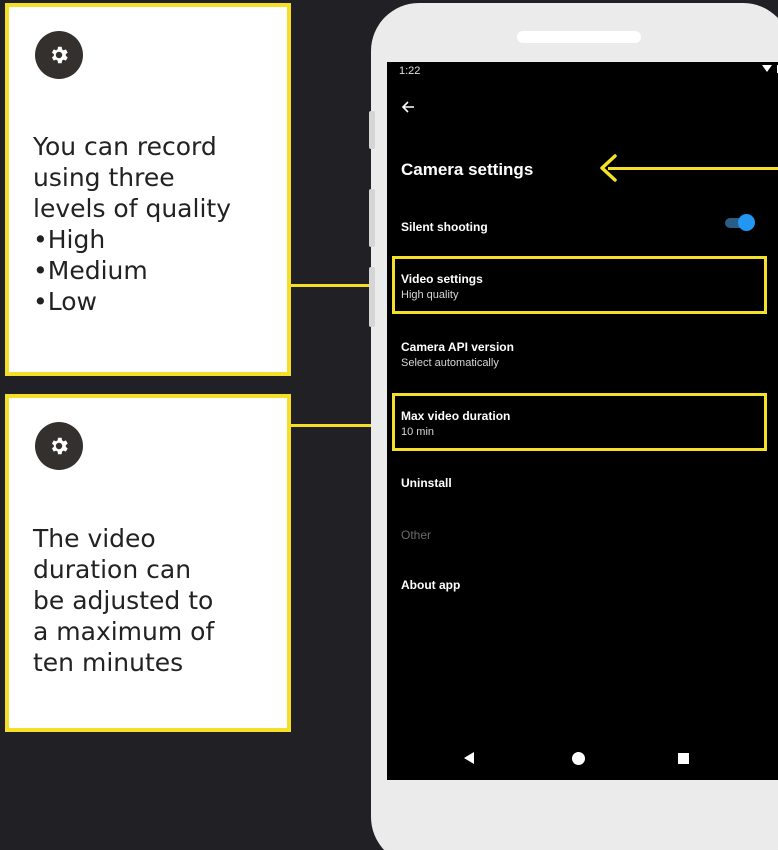  What do you see at coordinates (104, 177) in the screenshot?
I see `callout-line: using three` at bounding box center [104, 177].